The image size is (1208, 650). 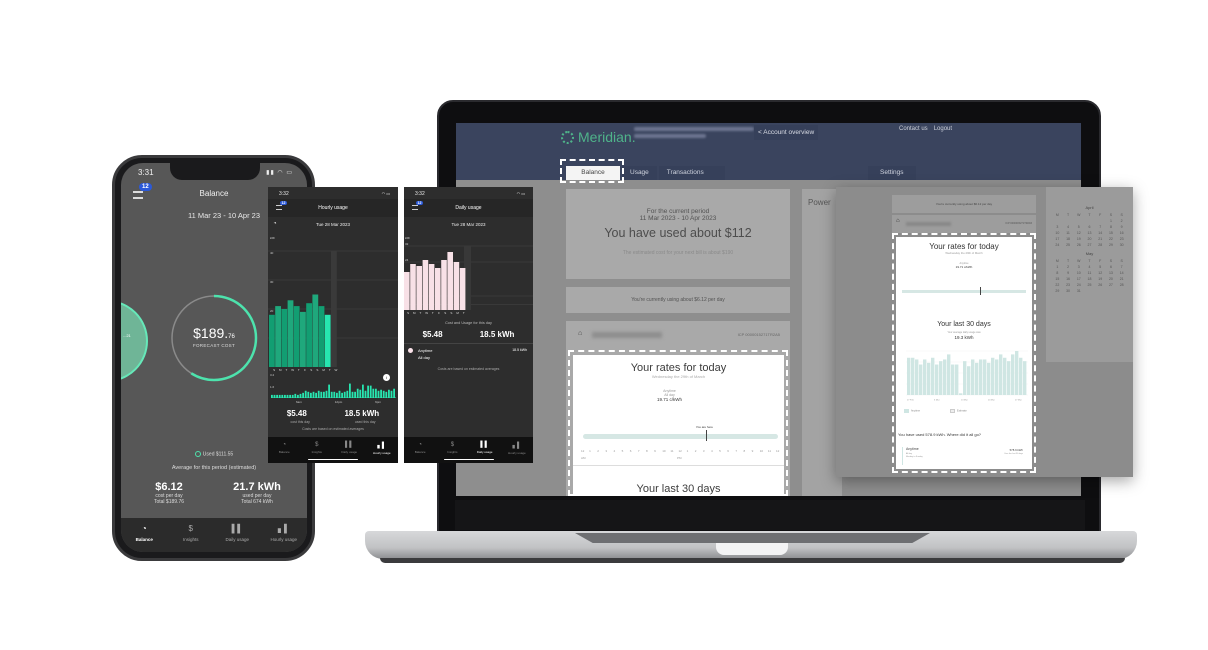 I want to click on calendar-day: 24, so click(x=1078, y=285).